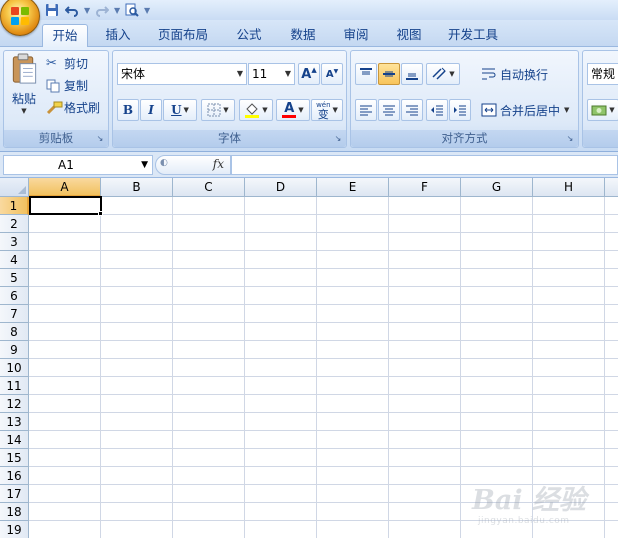  Describe the element at coordinates (412, 110) in the screenshot. I see `align-right-button` at that location.